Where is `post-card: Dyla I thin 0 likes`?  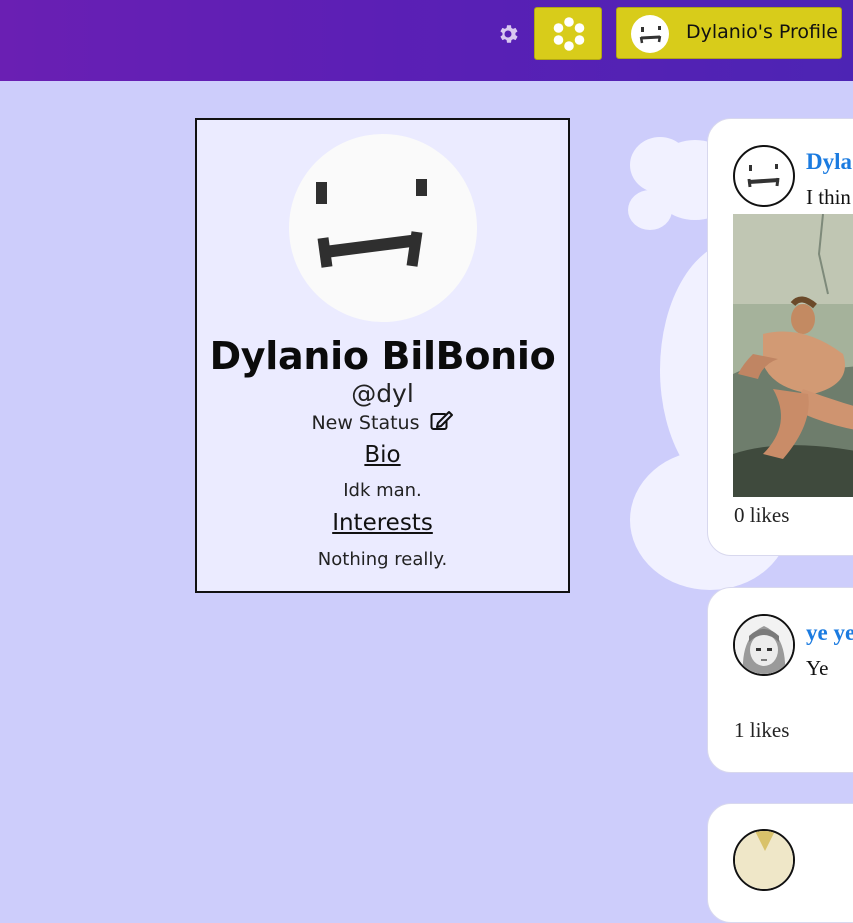
post-card: Dyla I thin 0 likes is located at coordinates (780, 337).